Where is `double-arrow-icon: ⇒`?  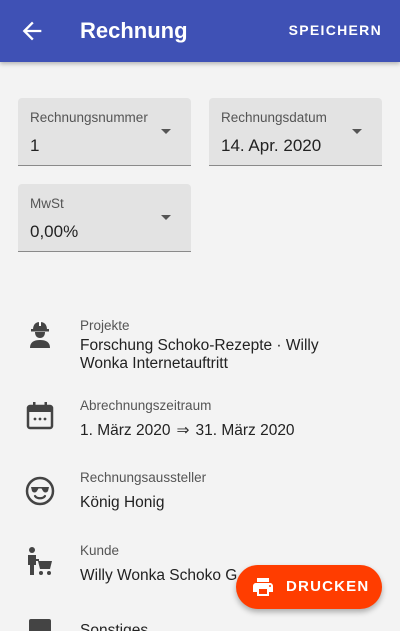 double-arrow-icon: ⇒ is located at coordinates (183, 430).